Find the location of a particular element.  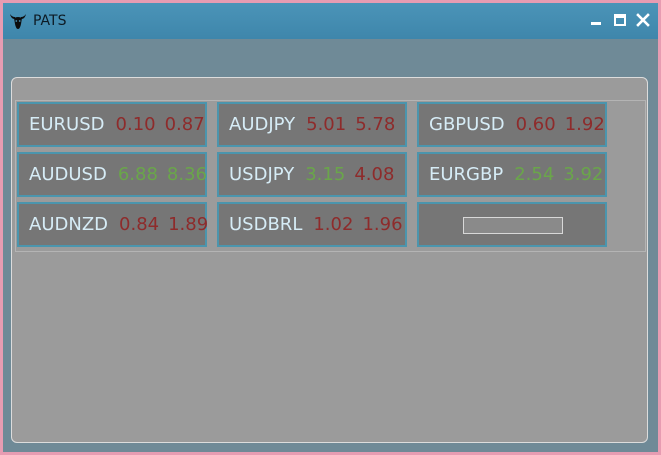

pair-value-1: 3.15 is located at coordinates (325, 174).